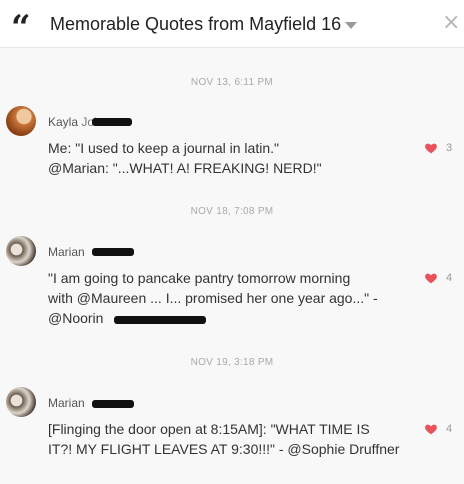  What do you see at coordinates (232, 211) in the screenshot?
I see `date-divider: NOV 18, 7:08 PM` at bounding box center [232, 211].